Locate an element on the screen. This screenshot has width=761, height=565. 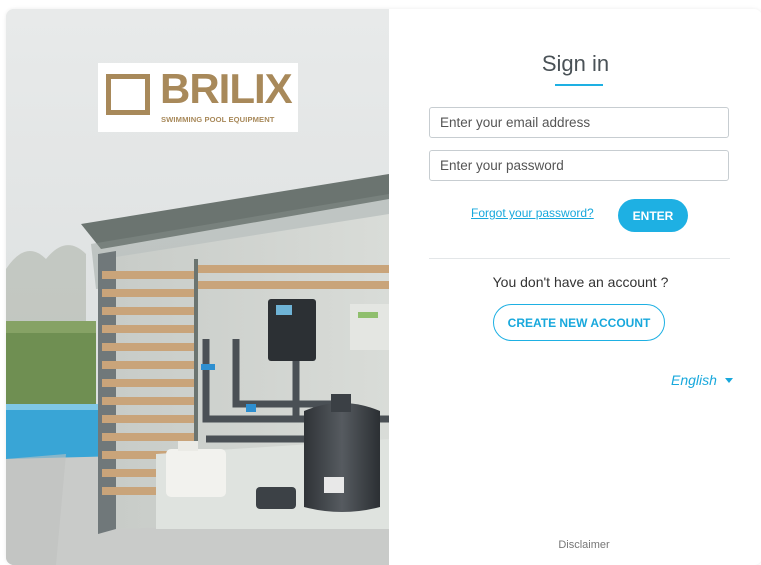
caret-down-icon is located at coordinates (729, 380).